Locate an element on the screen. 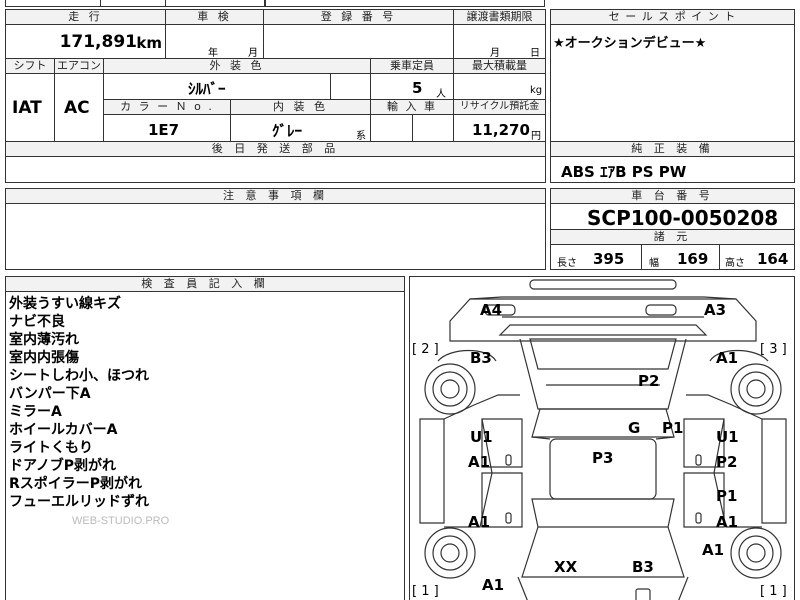 Image resolution: width=800 pixels, height=600 pixels. color-no-value: 1E7 is located at coordinates (164, 130).